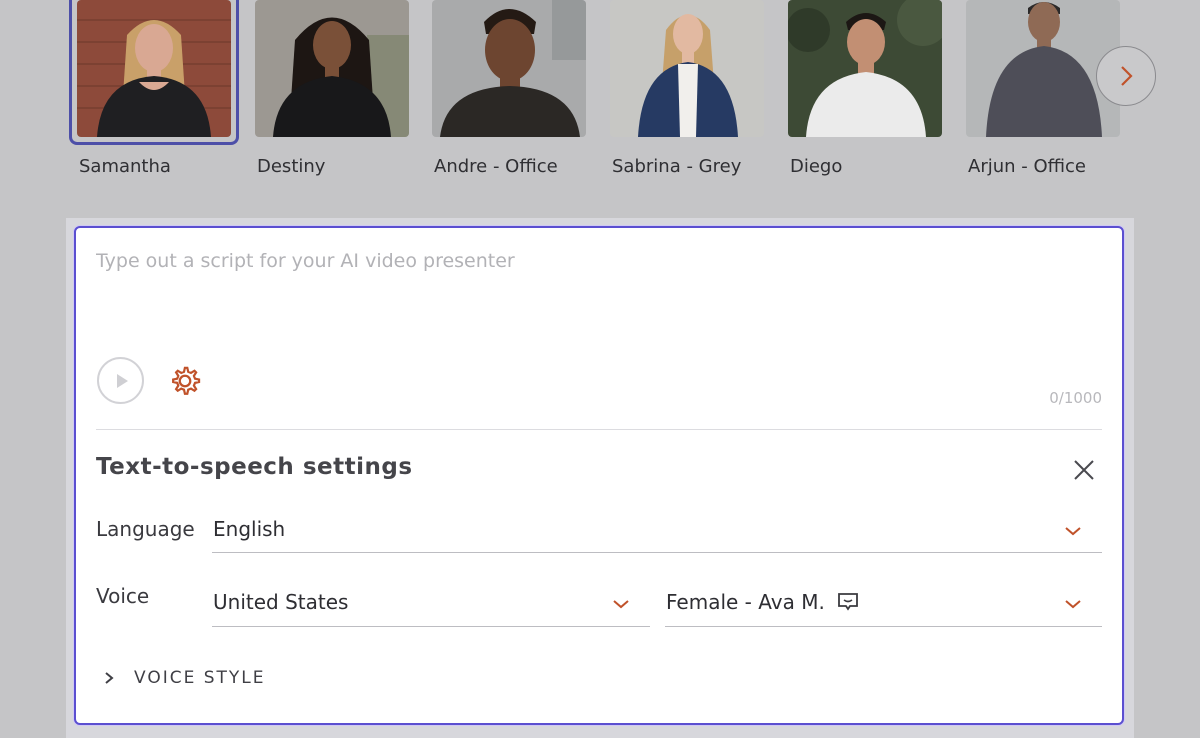 Image resolution: width=1200 pixels, height=738 pixels. I want to click on tts-settings-button, so click(185, 381).